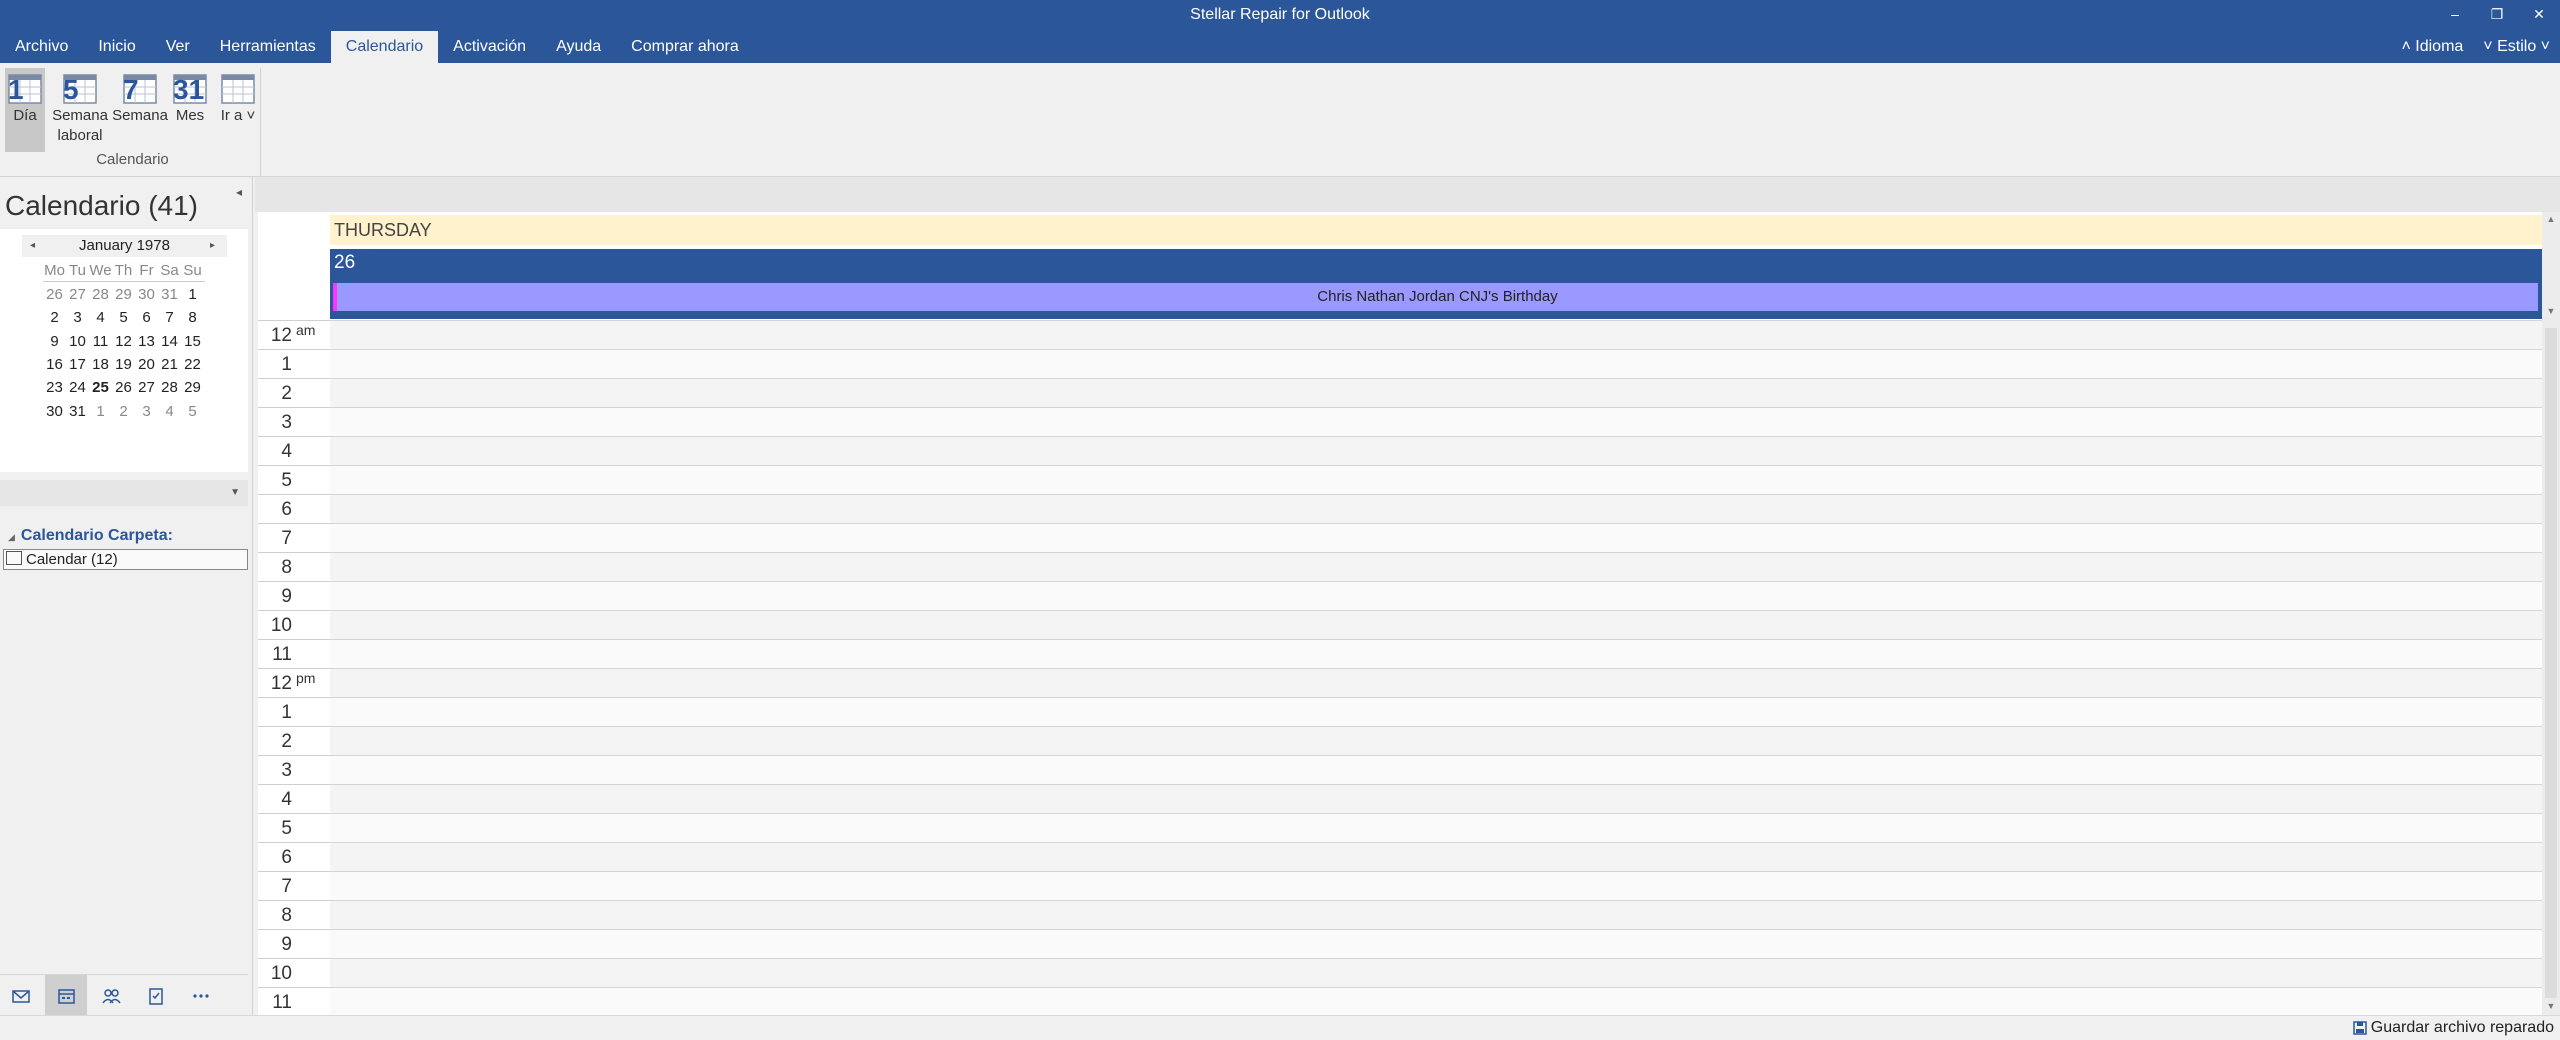  I want to click on mini-calendar-day: 18, so click(100, 364).